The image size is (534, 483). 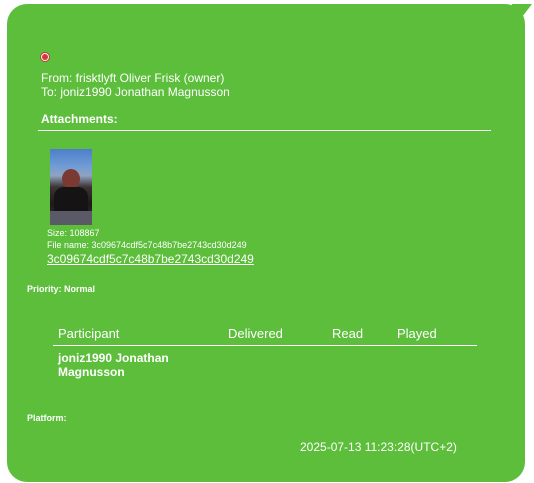 What do you see at coordinates (45, 57) in the screenshot?
I see `close-icon` at bounding box center [45, 57].